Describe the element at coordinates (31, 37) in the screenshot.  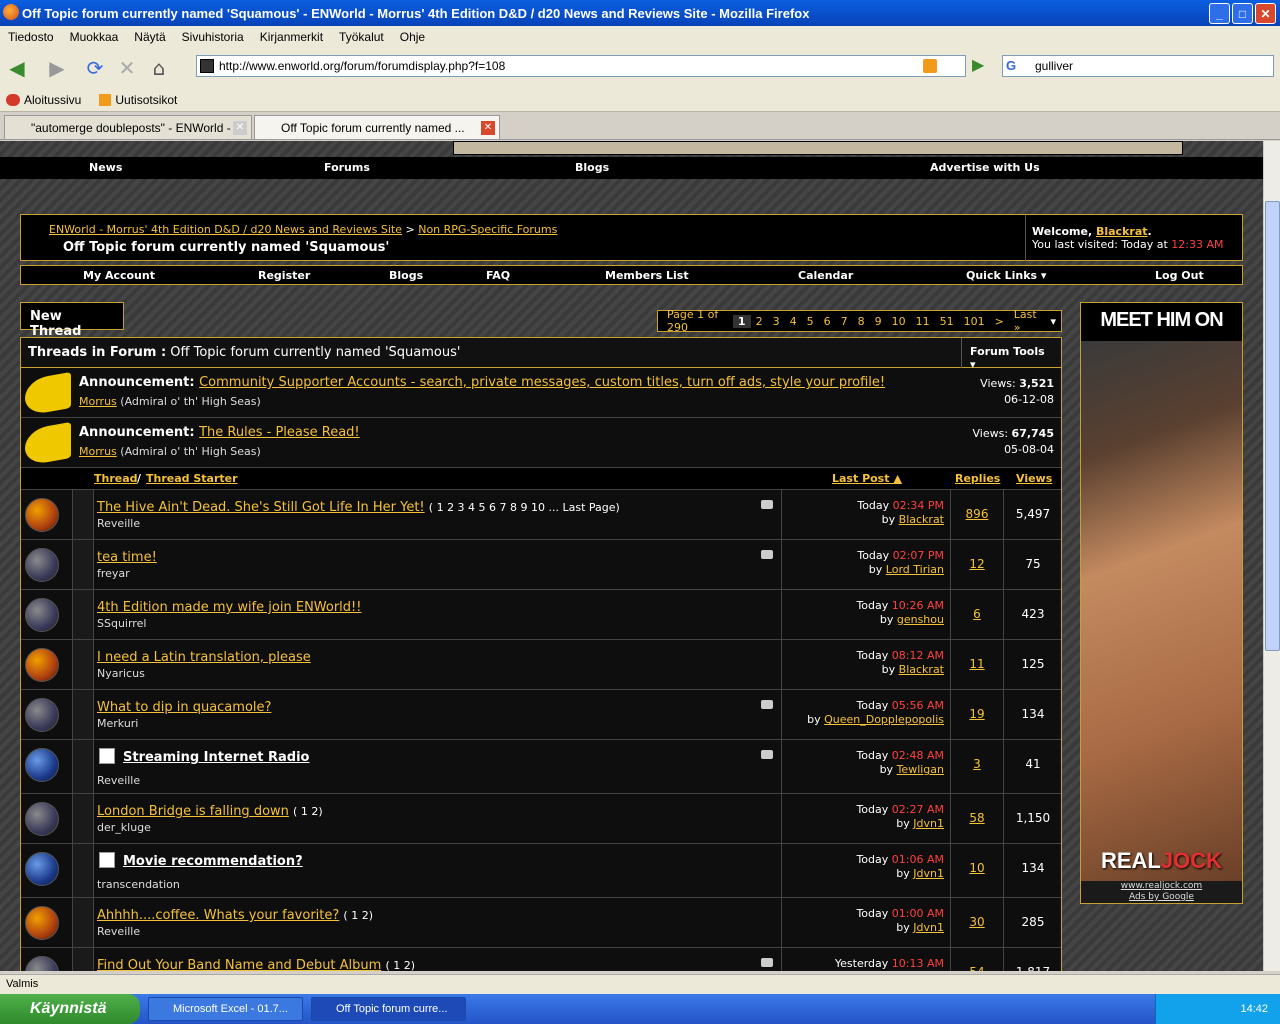
I see `menu-file: Tiedosto` at that location.